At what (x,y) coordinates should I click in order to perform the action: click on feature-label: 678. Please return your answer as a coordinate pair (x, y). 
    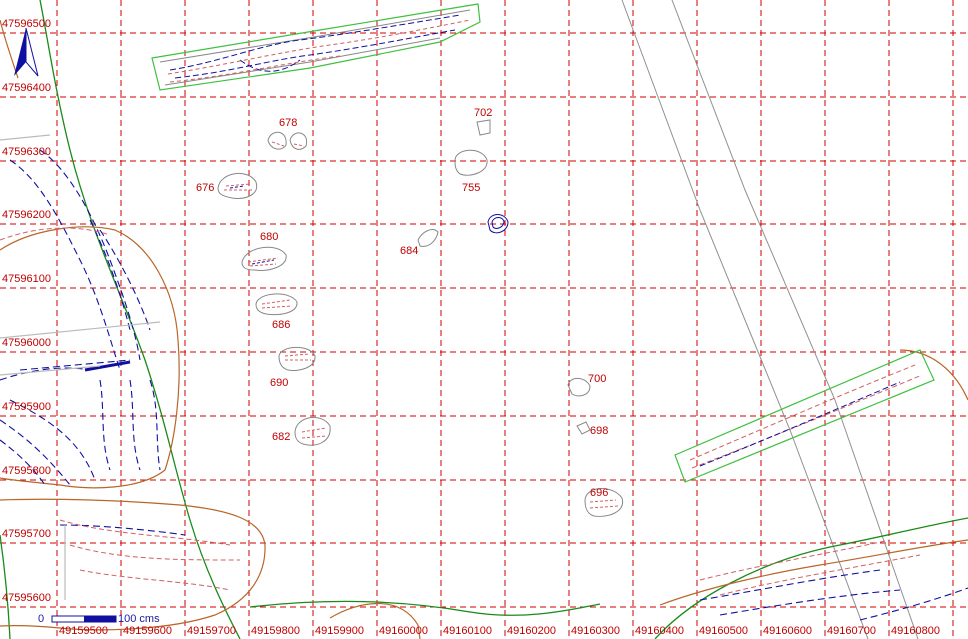
    Looking at the image, I should click on (288, 123).